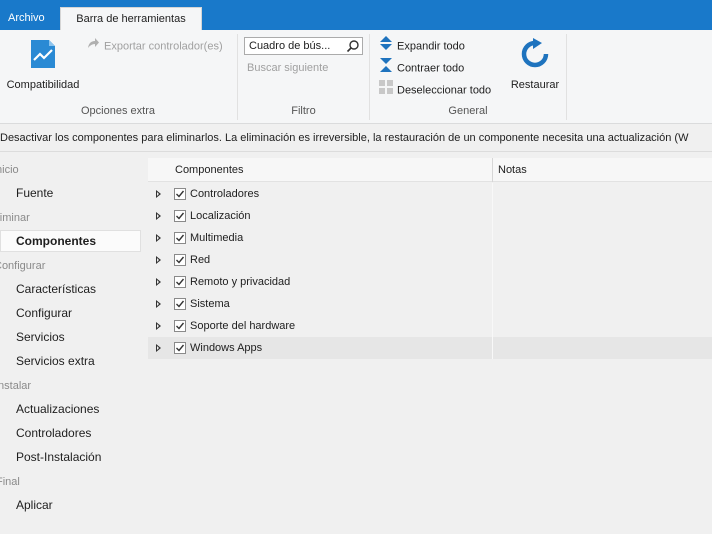 This screenshot has width=712, height=534. Describe the element at coordinates (468, 111) in the screenshot. I see `group-label-general: General` at that location.